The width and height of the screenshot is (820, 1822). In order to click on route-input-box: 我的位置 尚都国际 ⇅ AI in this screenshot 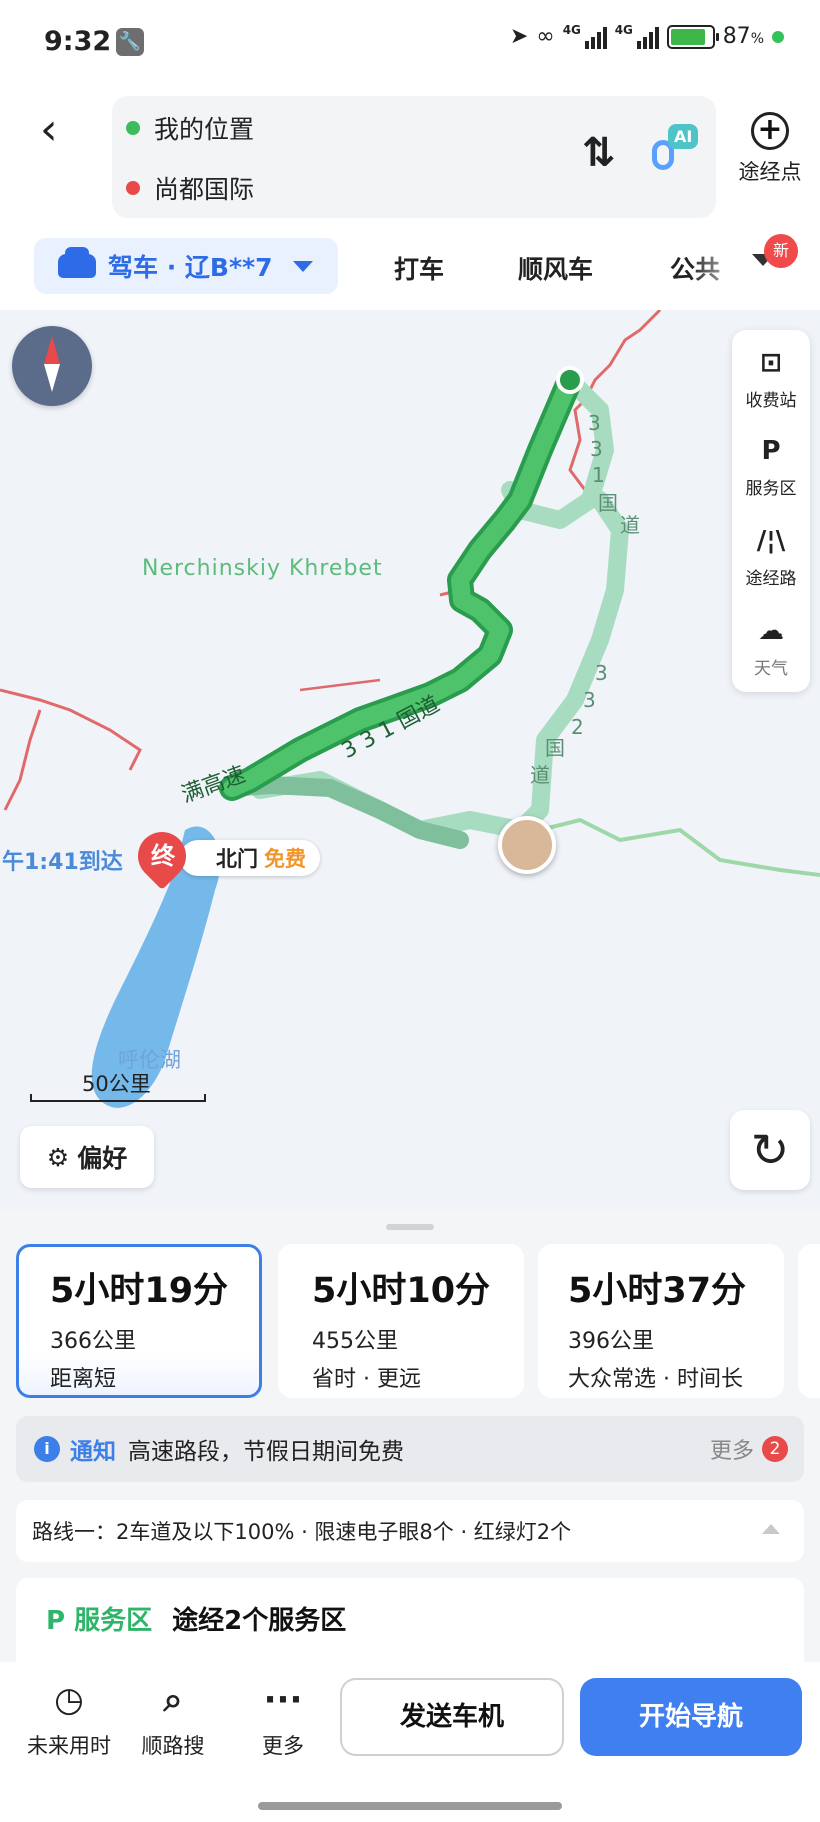, I will do `click(414, 157)`.